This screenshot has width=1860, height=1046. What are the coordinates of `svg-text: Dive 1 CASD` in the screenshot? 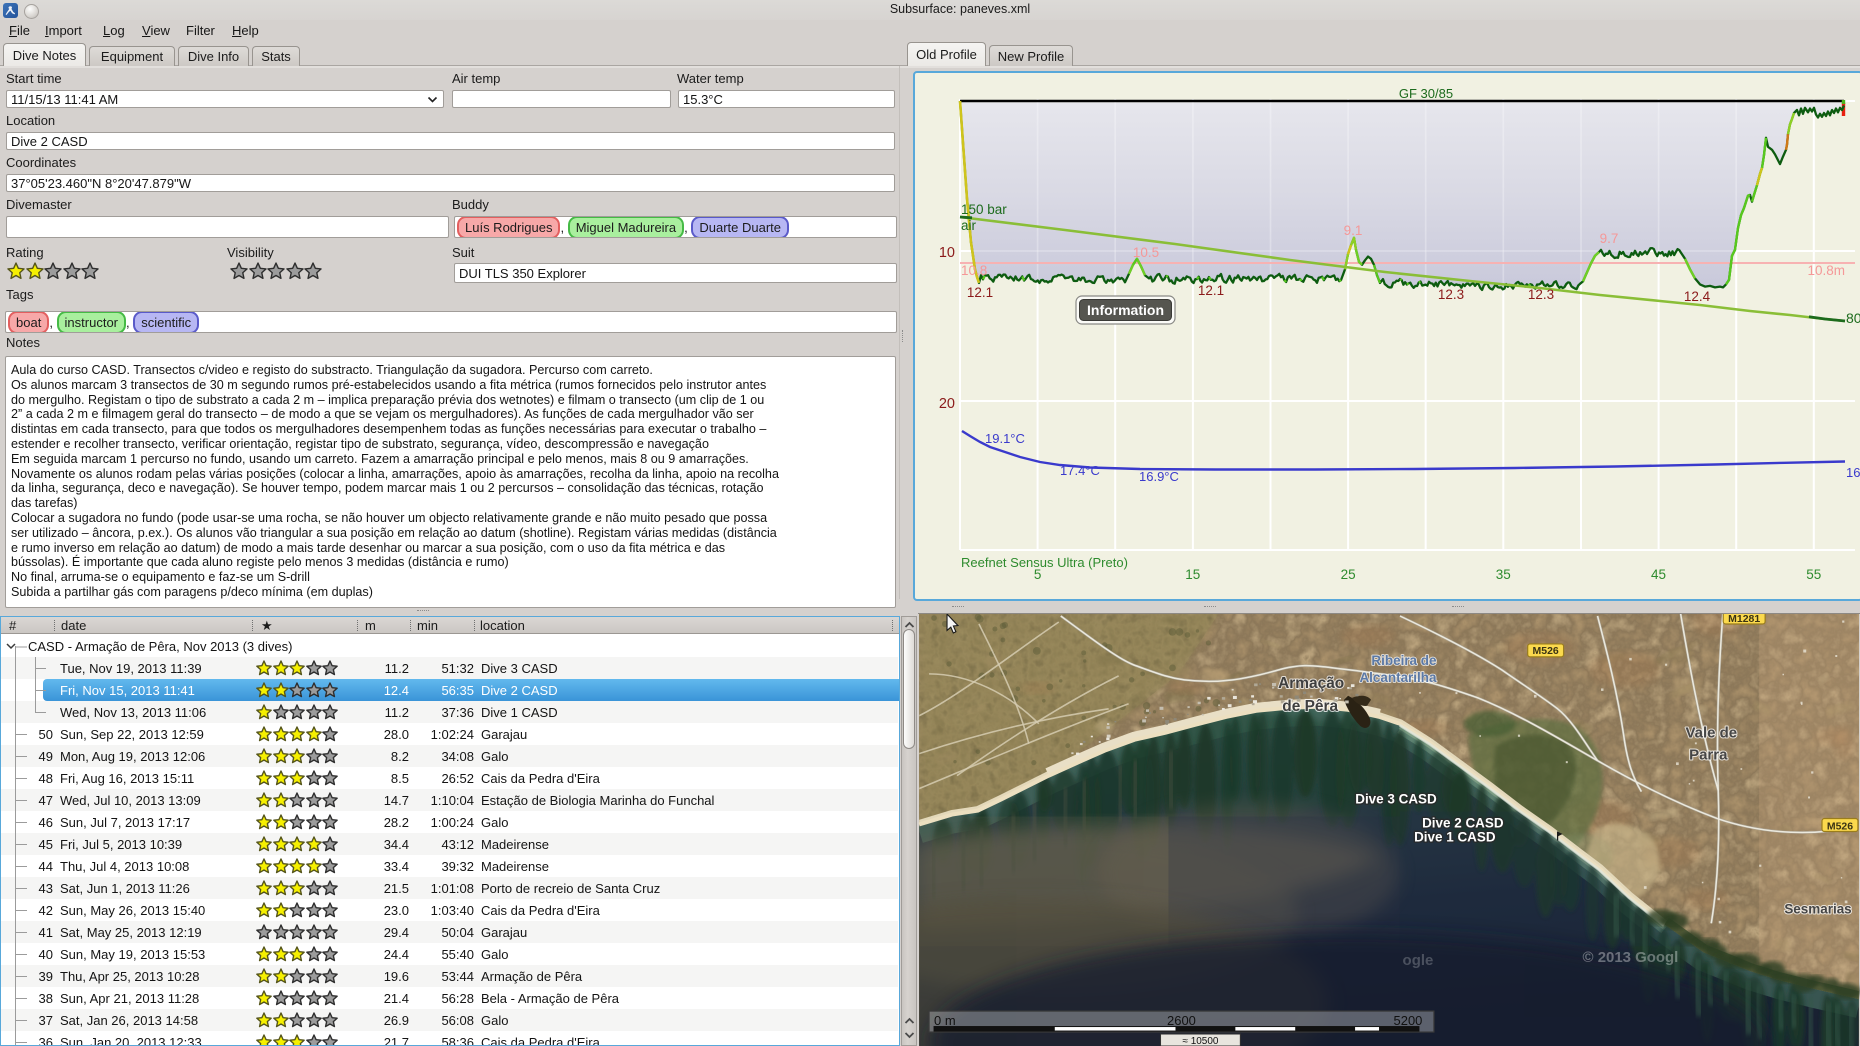 It's located at (1455, 836).